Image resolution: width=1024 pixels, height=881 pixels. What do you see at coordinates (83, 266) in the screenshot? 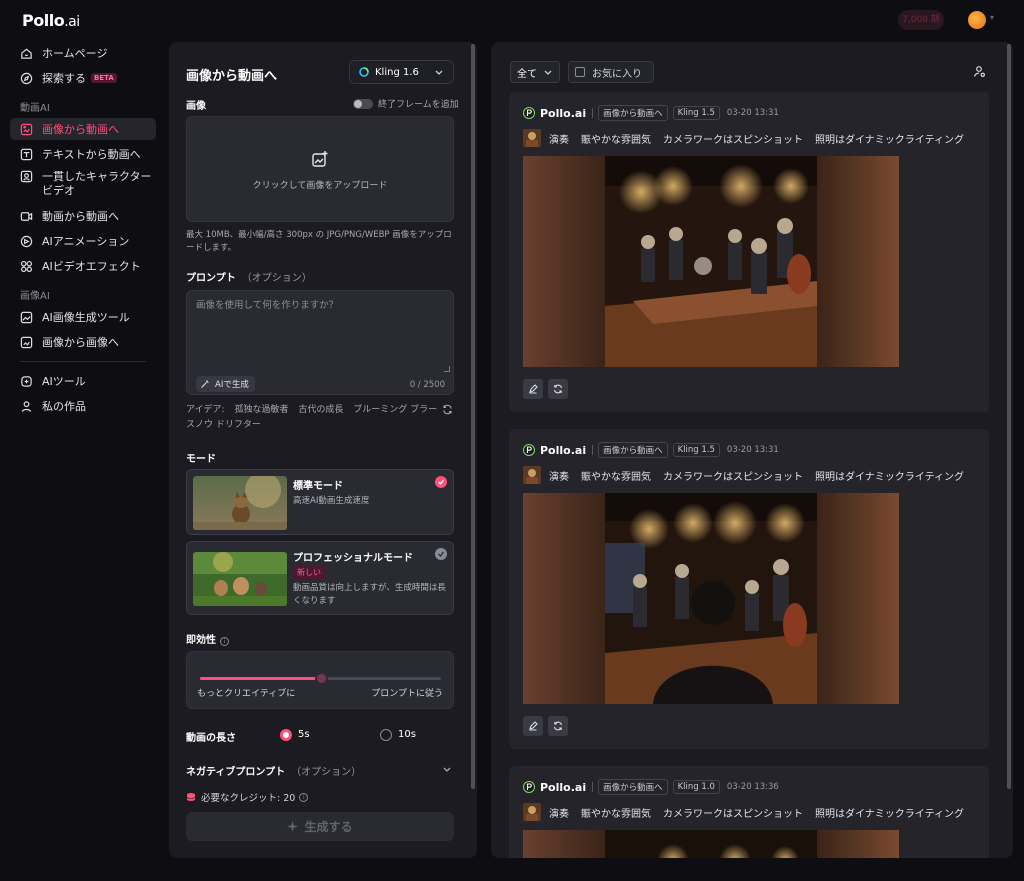
I see `sidebar-item-ai-video-effects: AIビデオエフェクト` at bounding box center [83, 266].